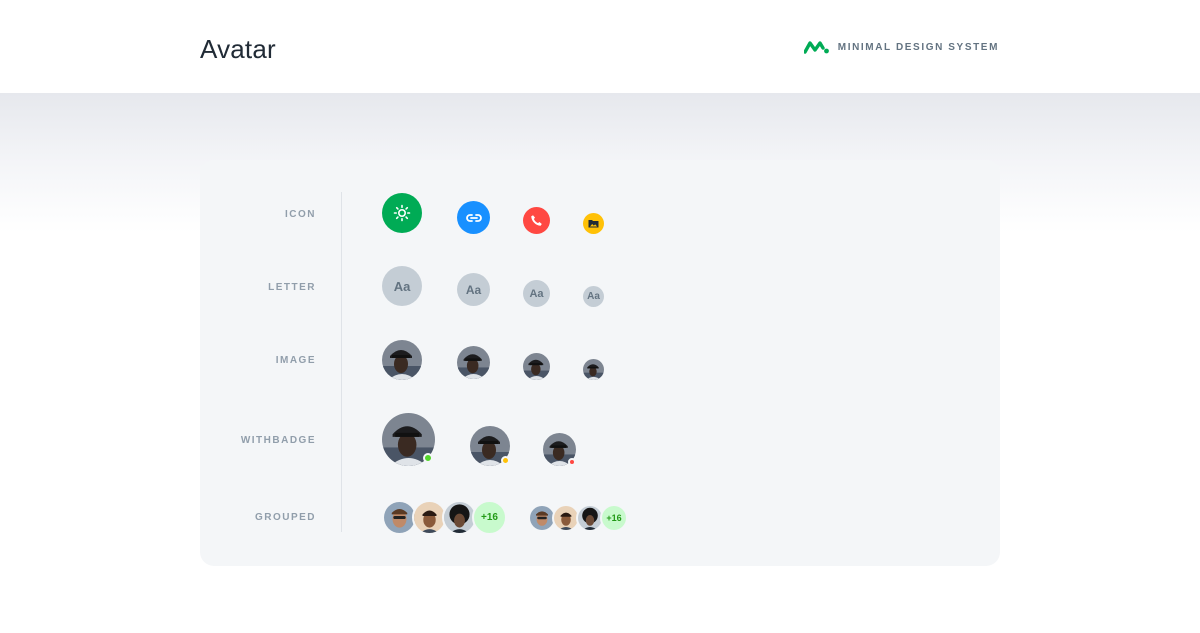 This screenshot has width=1200, height=633. Describe the element at coordinates (408, 439) in the screenshot. I see `badge-avatar-large` at that location.